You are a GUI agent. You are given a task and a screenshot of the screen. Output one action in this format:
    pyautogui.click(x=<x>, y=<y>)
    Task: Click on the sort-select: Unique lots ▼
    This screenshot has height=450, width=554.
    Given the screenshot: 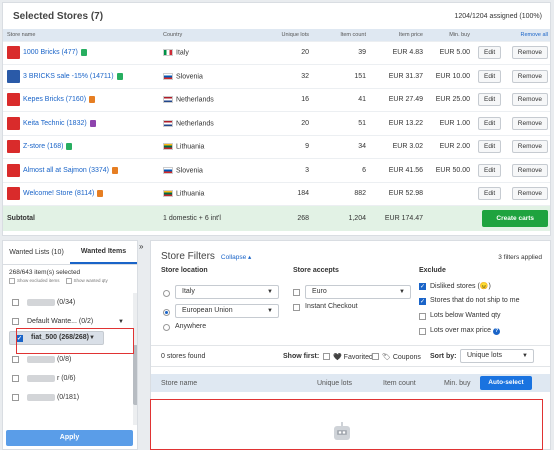 What is the action you would take?
    pyautogui.click(x=497, y=356)
    